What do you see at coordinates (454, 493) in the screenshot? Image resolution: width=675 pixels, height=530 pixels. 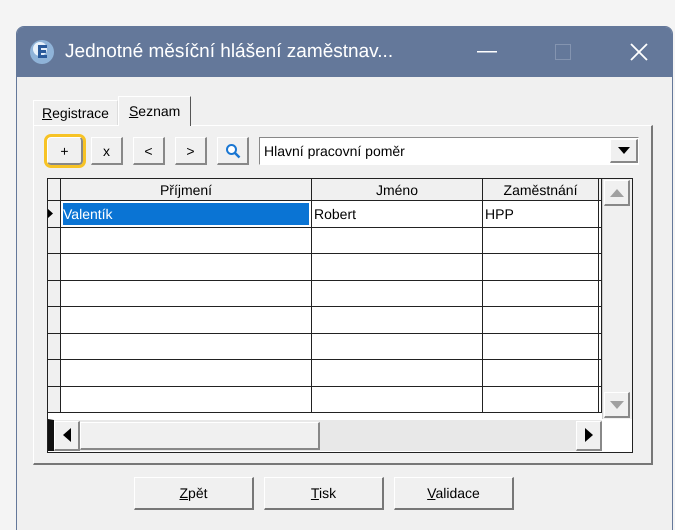 I see `dialog-button: Validace` at bounding box center [454, 493].